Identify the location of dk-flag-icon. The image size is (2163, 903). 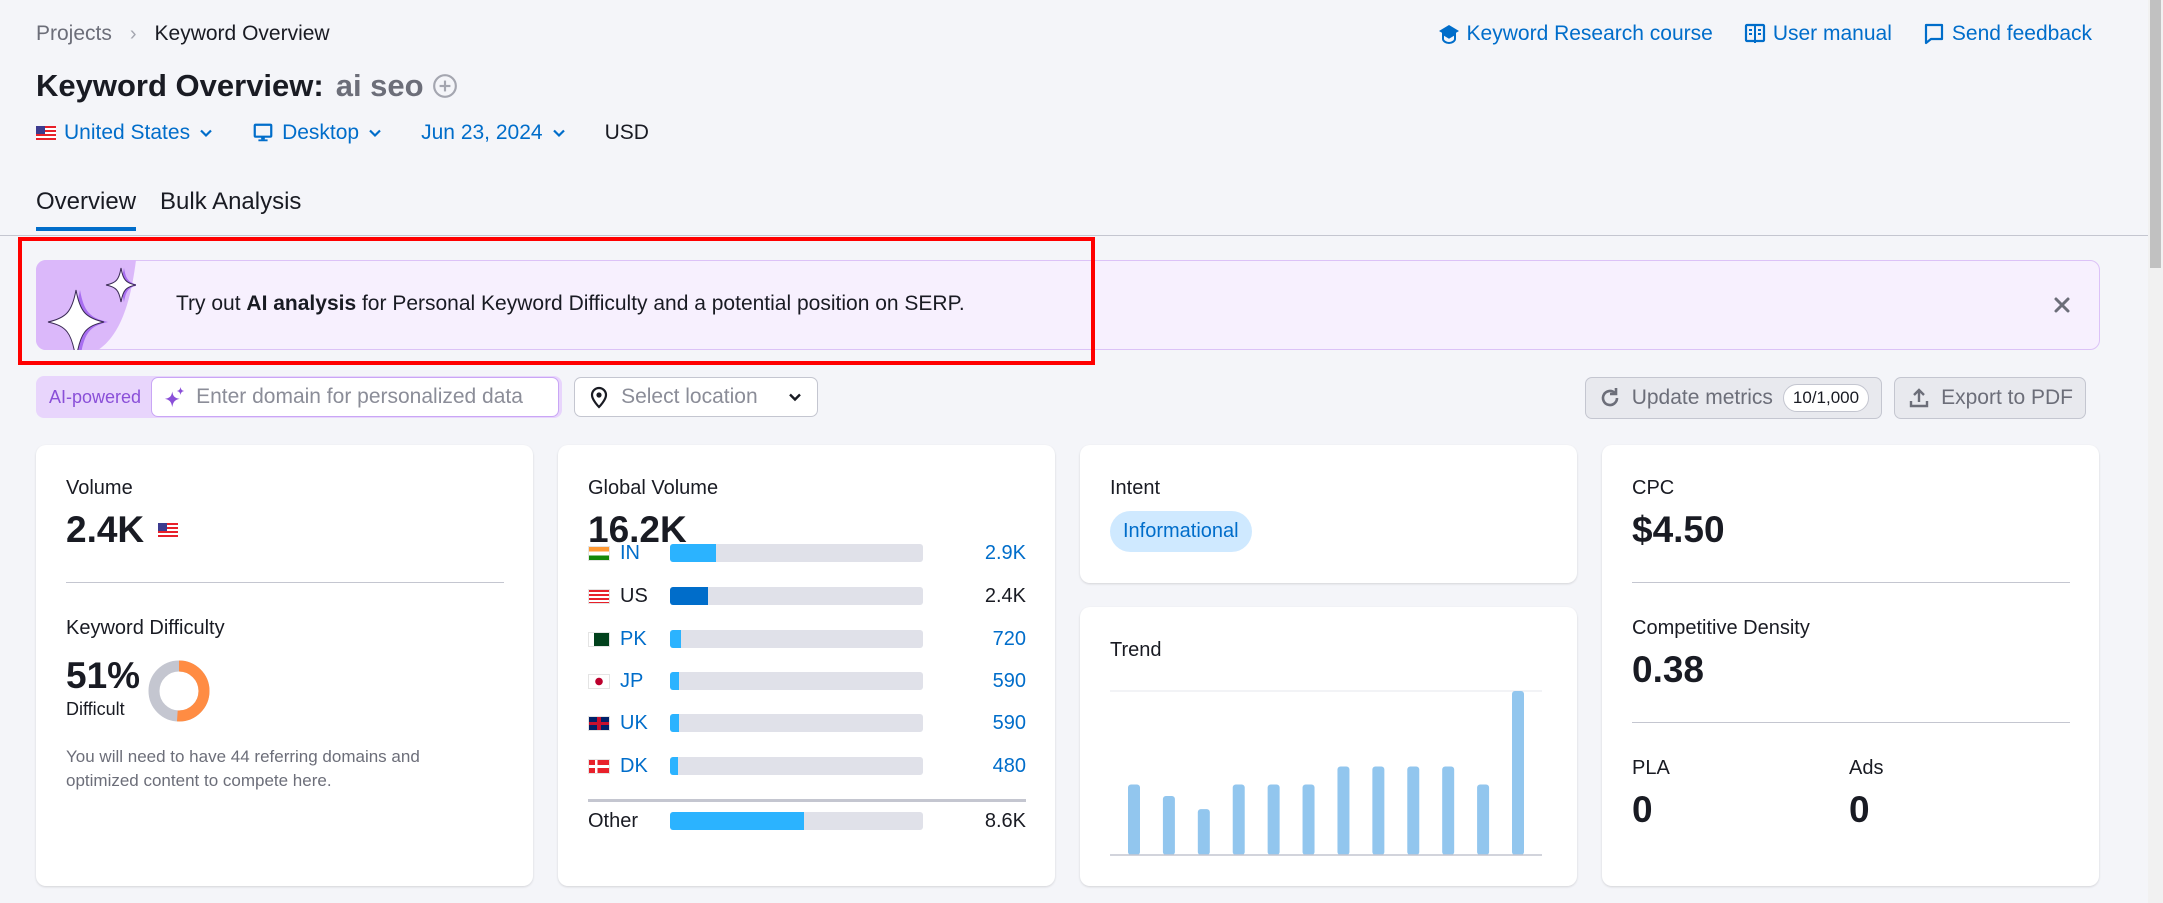
(599, 766).